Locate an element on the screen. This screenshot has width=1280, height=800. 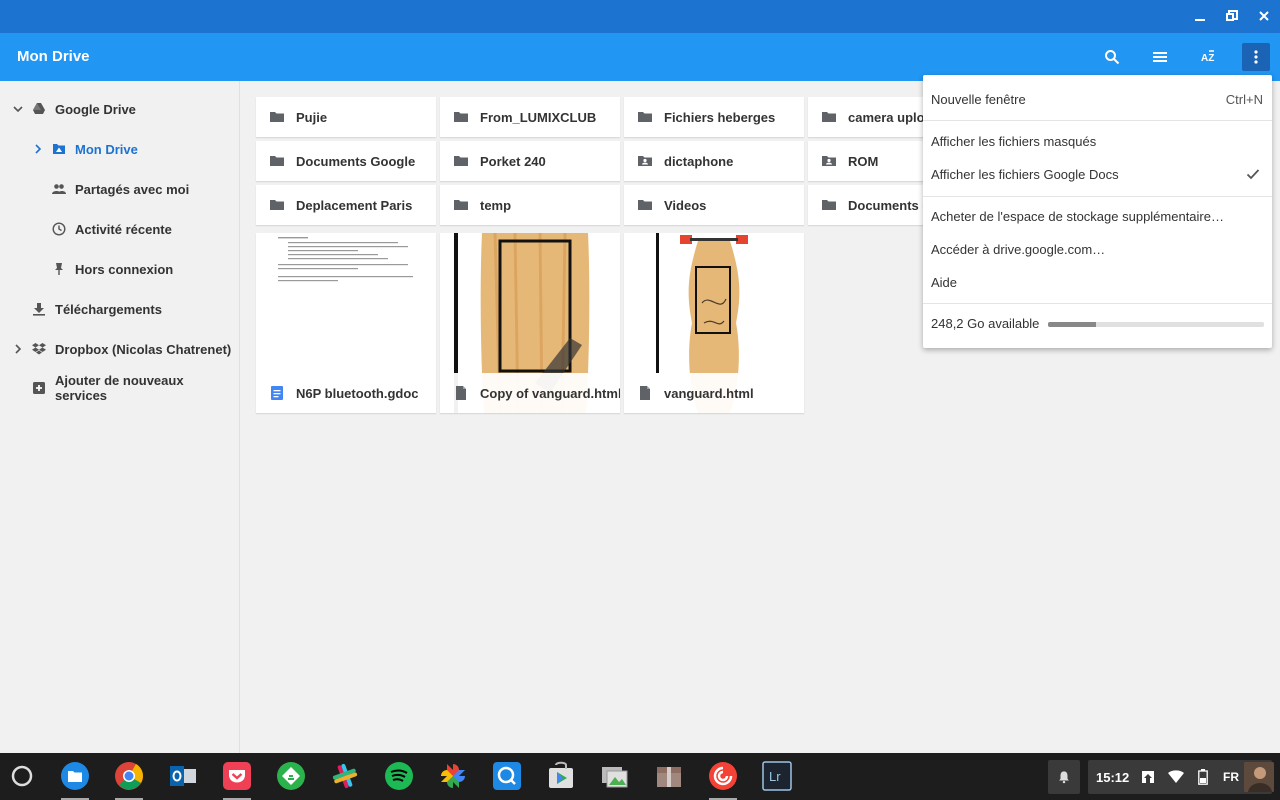
close-icon is located at coordinates (1264, 16).